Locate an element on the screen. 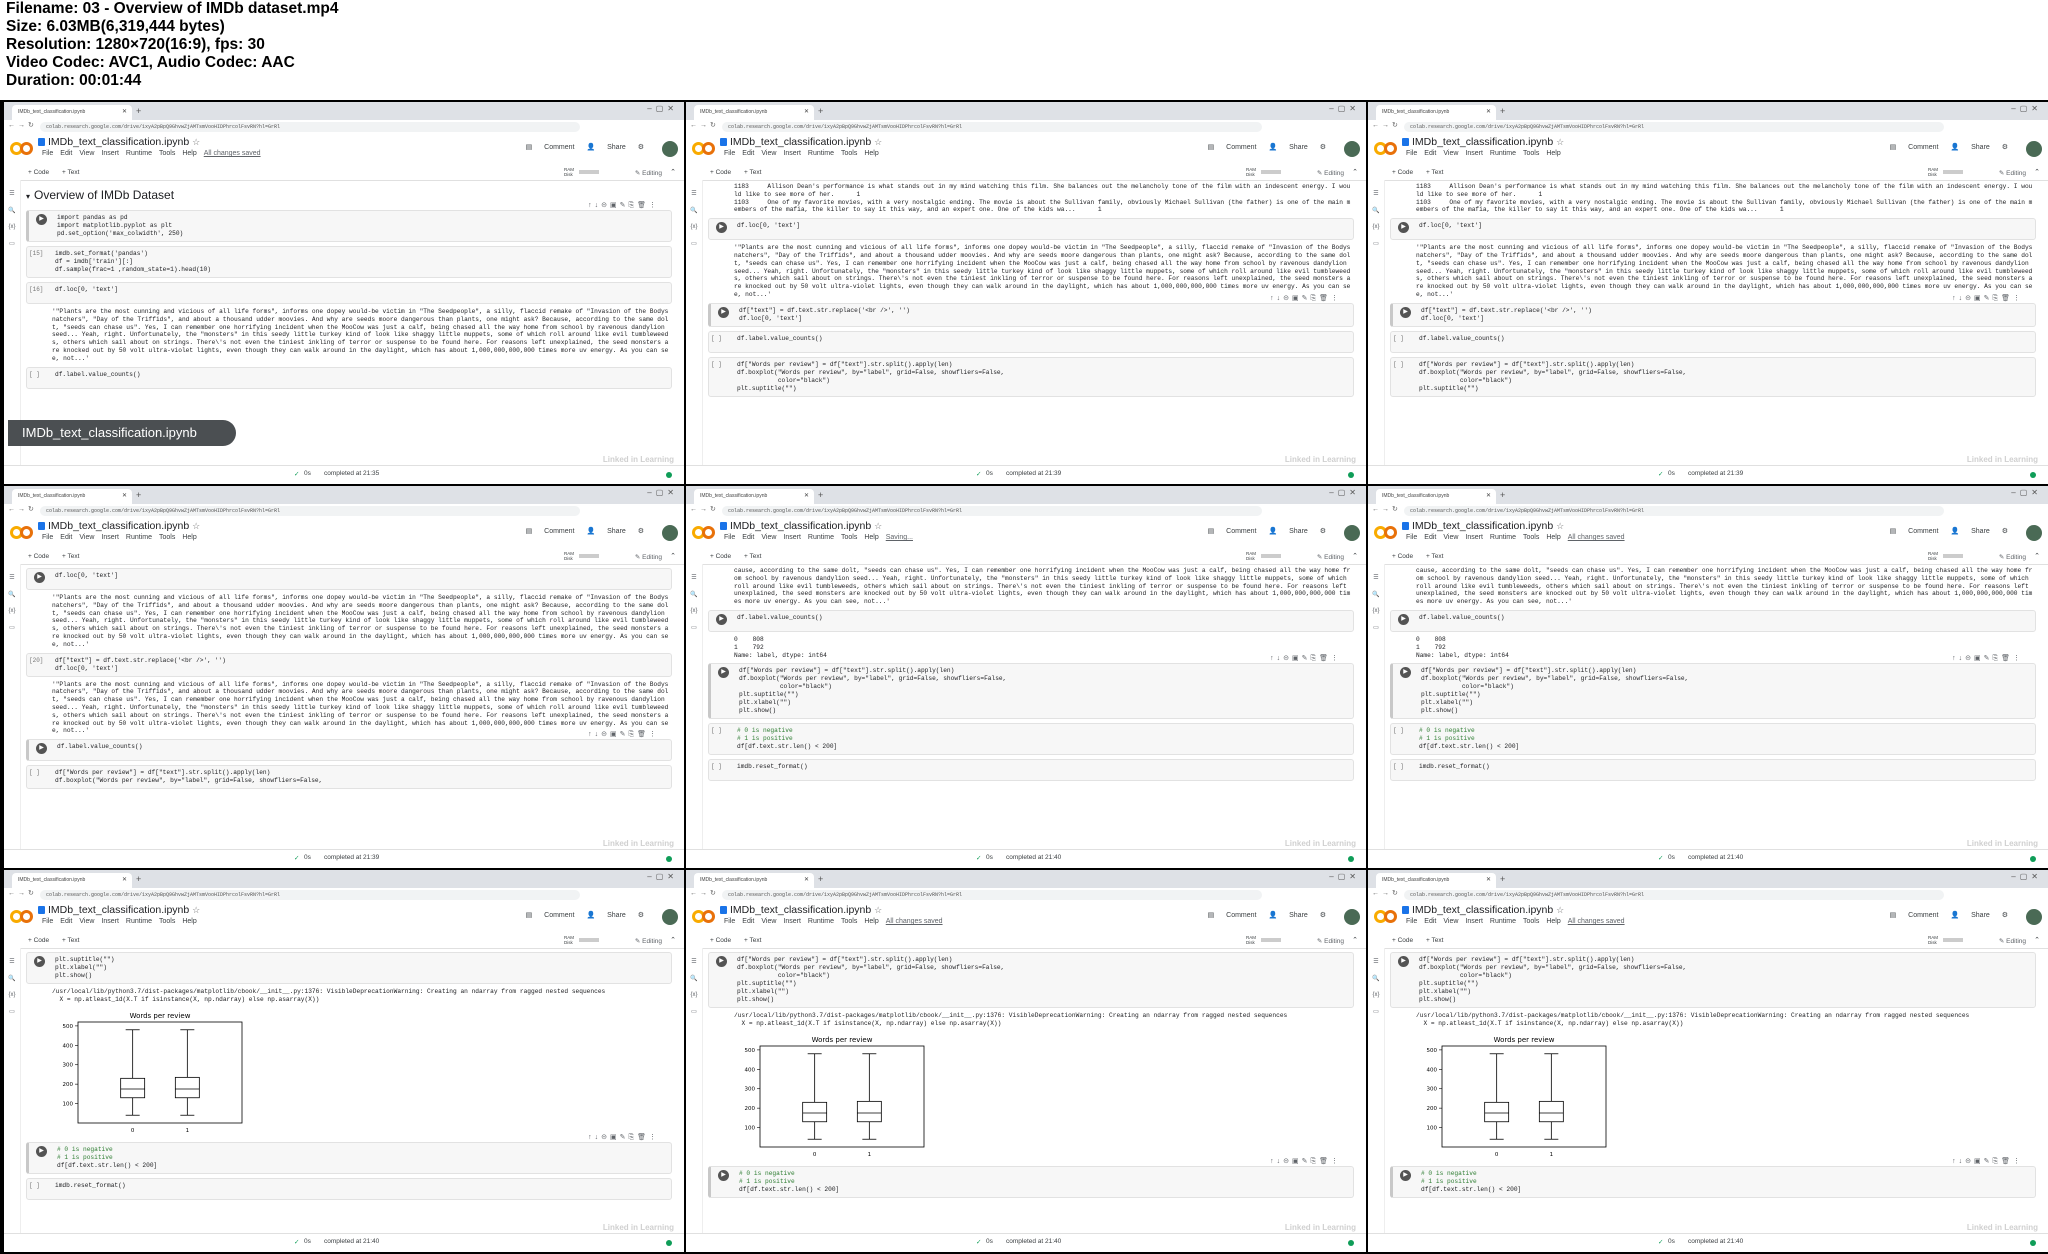 The width and height of the screenshot is (2048, 1254). menu-item-insert: Insert is located at coordinates (1474, 153).